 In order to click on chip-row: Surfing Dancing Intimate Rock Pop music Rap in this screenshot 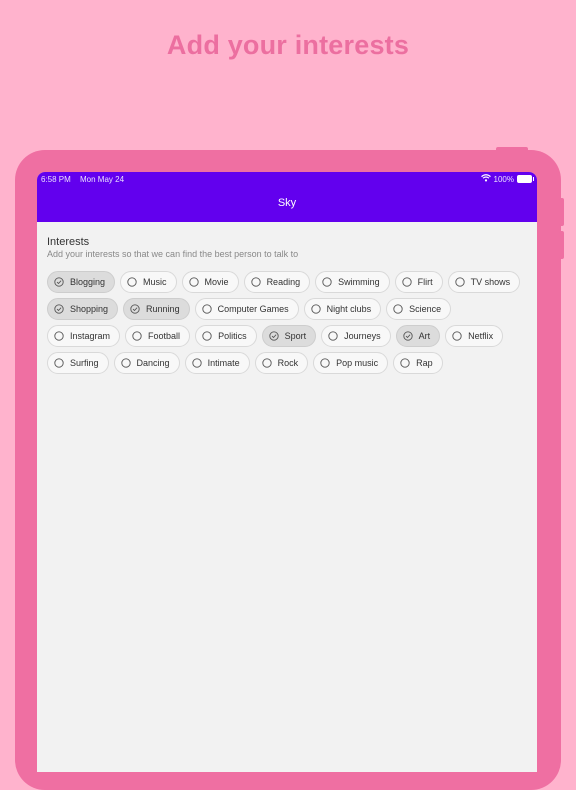, I will do `click(287, 363)`.